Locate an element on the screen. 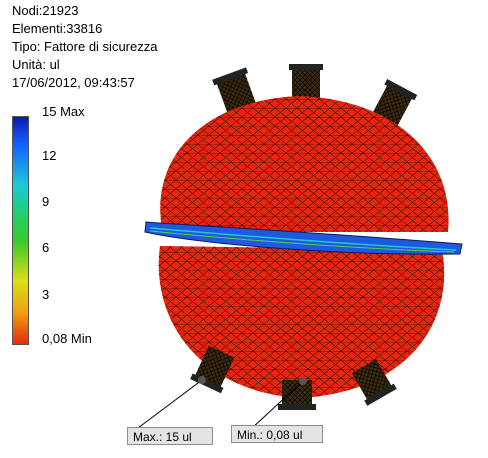 This screenshot has height=458, width=488. max-leader-line is located at coordinates (170, 404).